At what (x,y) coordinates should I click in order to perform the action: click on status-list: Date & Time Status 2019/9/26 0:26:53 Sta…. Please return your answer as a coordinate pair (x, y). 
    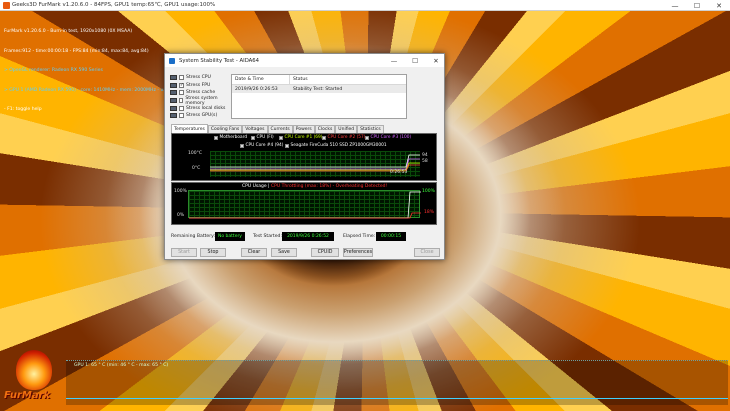
    Looking at the image, I should click on (319, 96).